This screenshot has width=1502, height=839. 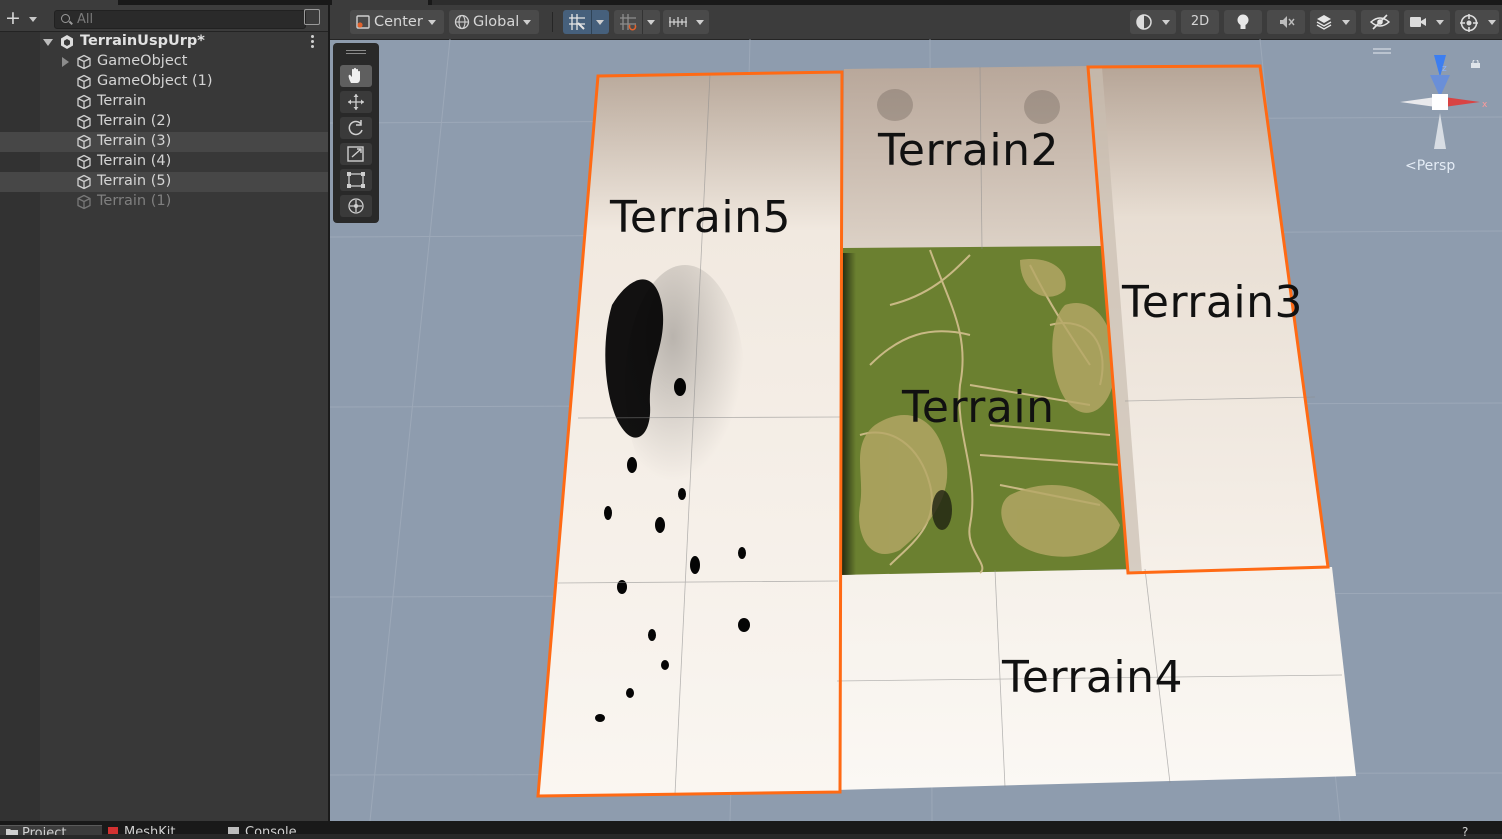 I want to click on toolbar-separator, so click(x=552, y=22).